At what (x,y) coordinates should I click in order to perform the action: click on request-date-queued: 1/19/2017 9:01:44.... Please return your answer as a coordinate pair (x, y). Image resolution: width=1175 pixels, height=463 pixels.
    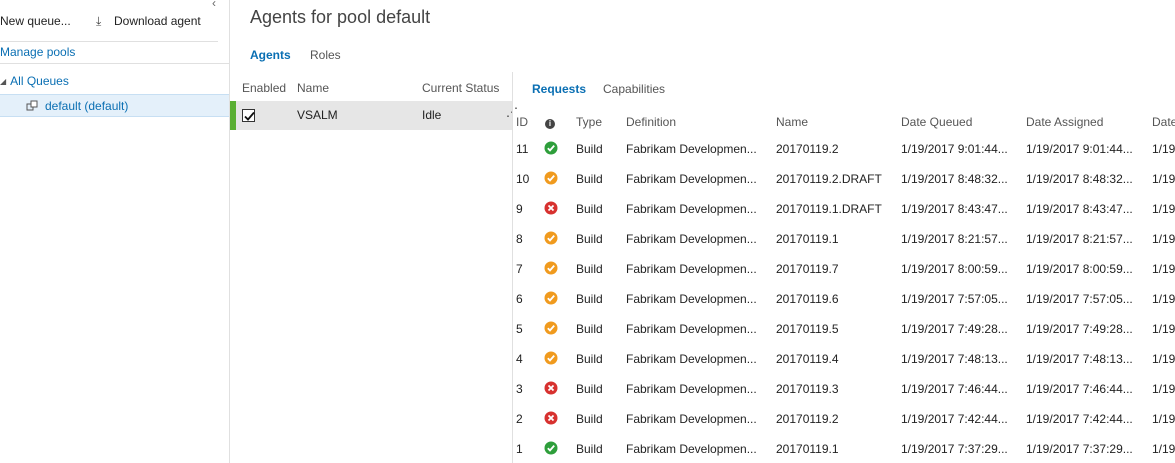
    Looking at the image, I should click on (954, 149).